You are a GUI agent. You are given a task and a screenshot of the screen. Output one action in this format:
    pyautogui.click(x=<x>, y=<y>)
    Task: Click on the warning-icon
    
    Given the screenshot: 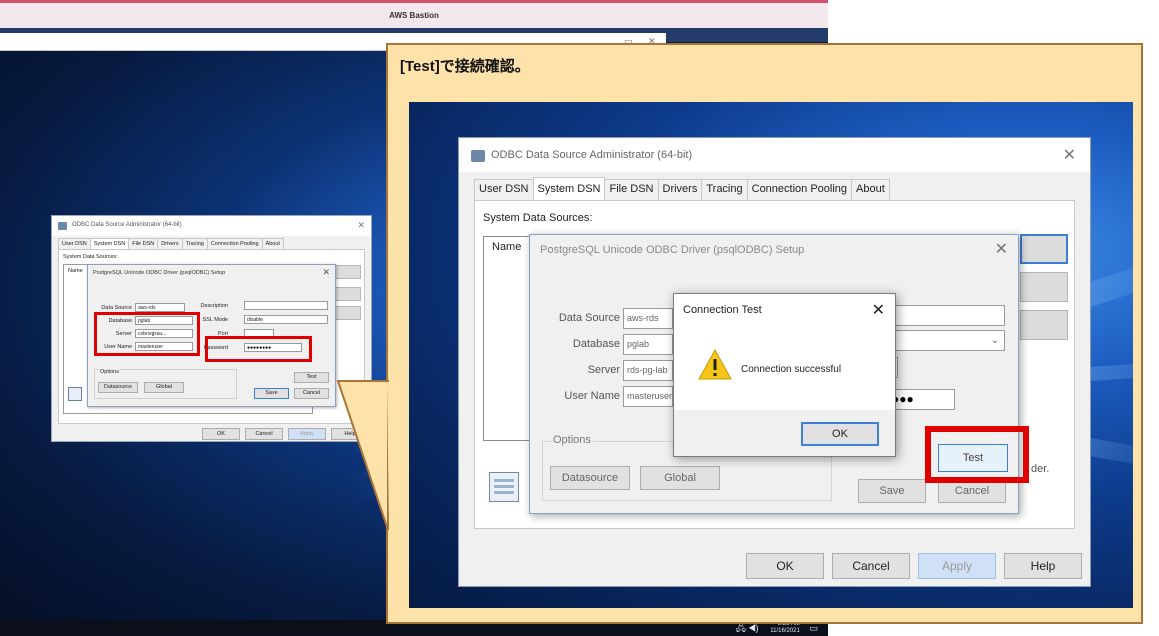 What is the action you would take?
    pyautogui.click(x=715, y=364)
    